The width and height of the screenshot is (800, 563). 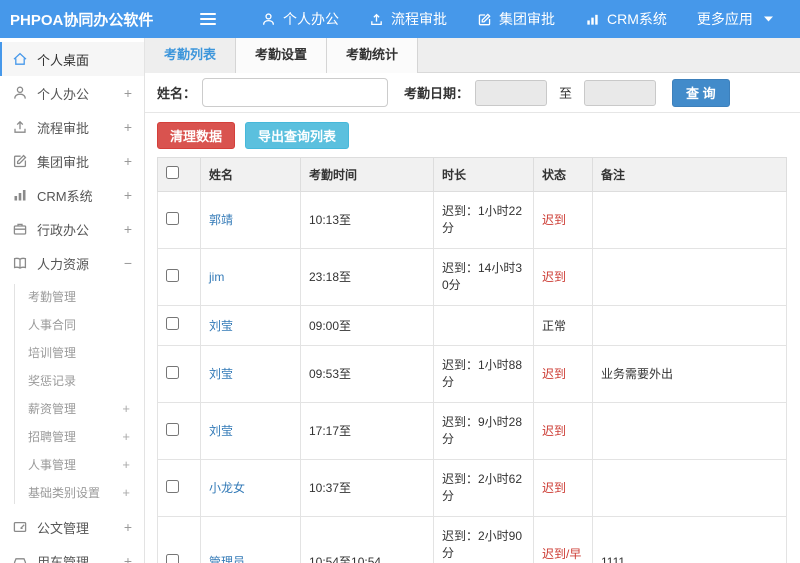 I want to click on sidebar-item-hr-contract: 人事合同, so click(x=72, y=324).